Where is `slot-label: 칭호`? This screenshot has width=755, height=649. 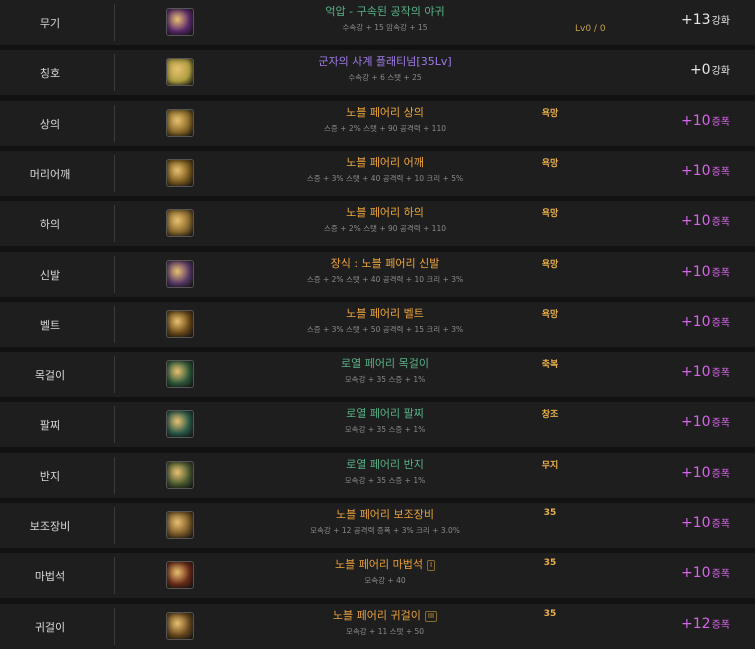 slot-label: 칭호 is located at coordinates (50, 73).